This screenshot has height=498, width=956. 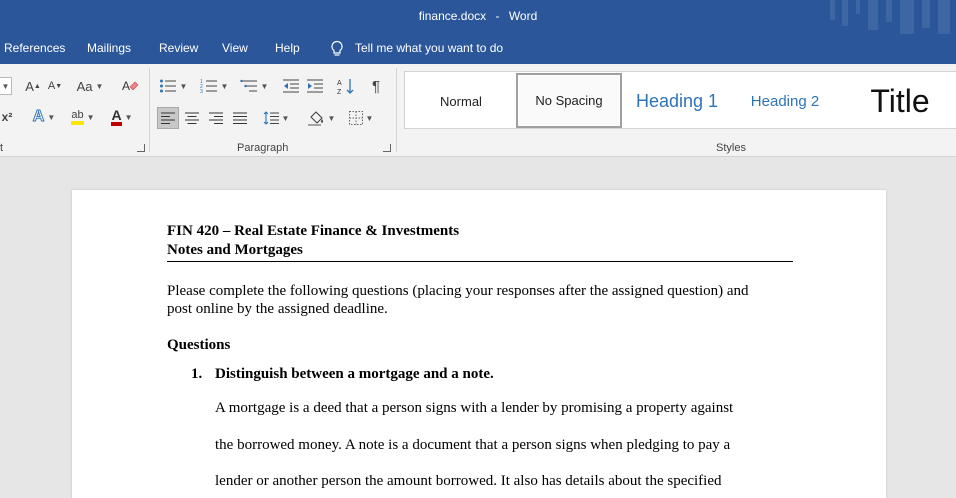 I want to click on svg-text: 3, so click(x=201, y=91).